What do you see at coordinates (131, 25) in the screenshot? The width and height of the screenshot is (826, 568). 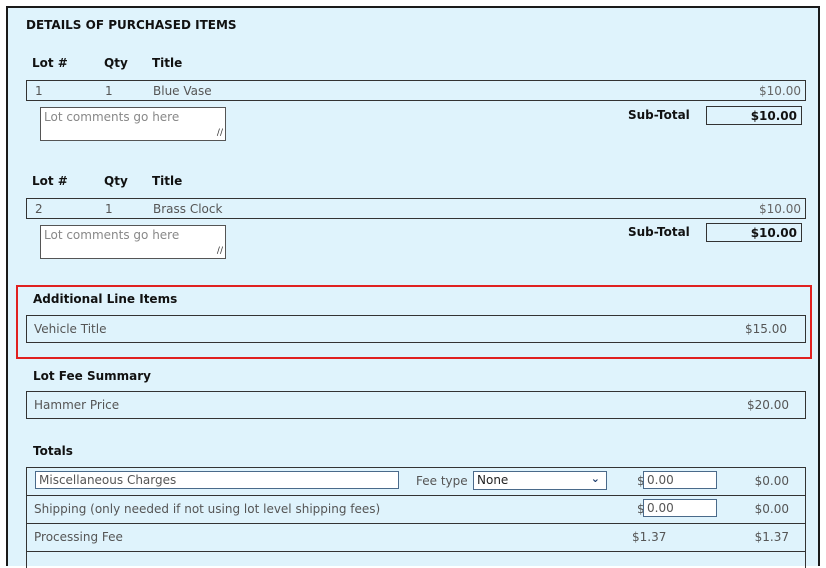 I see `section-title: DETAILS OF PURCHASED ITEMS` at bounding box center [131, 25].